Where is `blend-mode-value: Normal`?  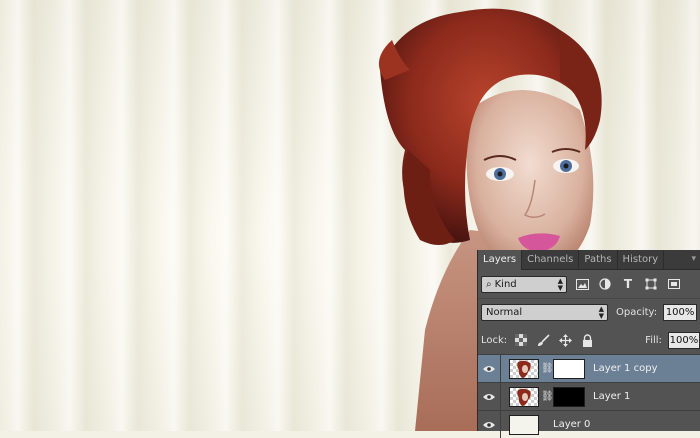 blend-mode-value: Normal is located at coordinates (504, 312).